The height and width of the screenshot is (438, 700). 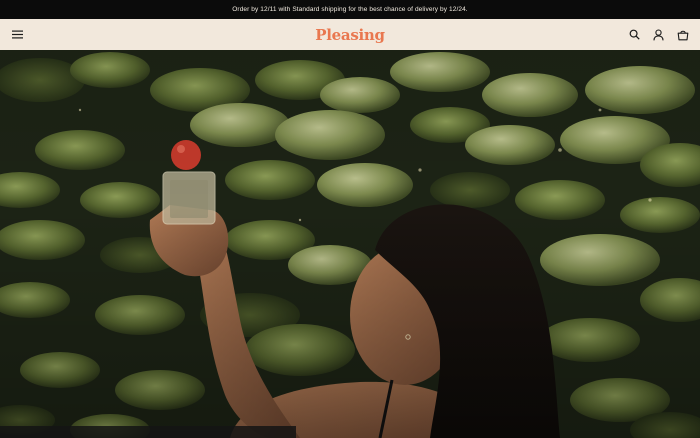 What do you see at coordinates (148, 432) in the screenshot?
I see `bottom-overlay-bar` at bounding box center [148, 432].